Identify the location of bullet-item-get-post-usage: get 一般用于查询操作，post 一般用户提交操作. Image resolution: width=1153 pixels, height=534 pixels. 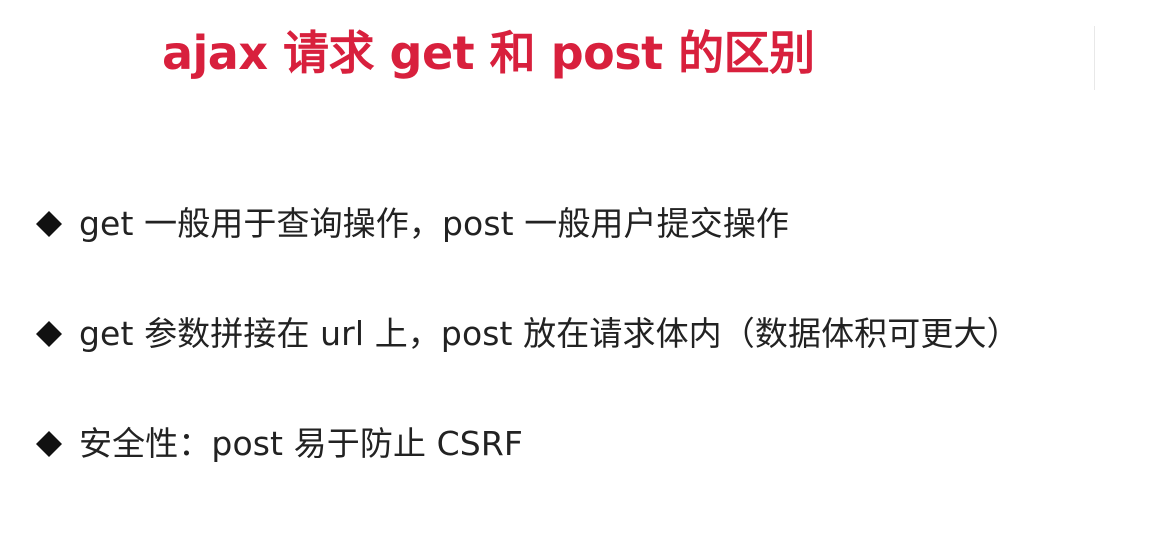
(582, 224).